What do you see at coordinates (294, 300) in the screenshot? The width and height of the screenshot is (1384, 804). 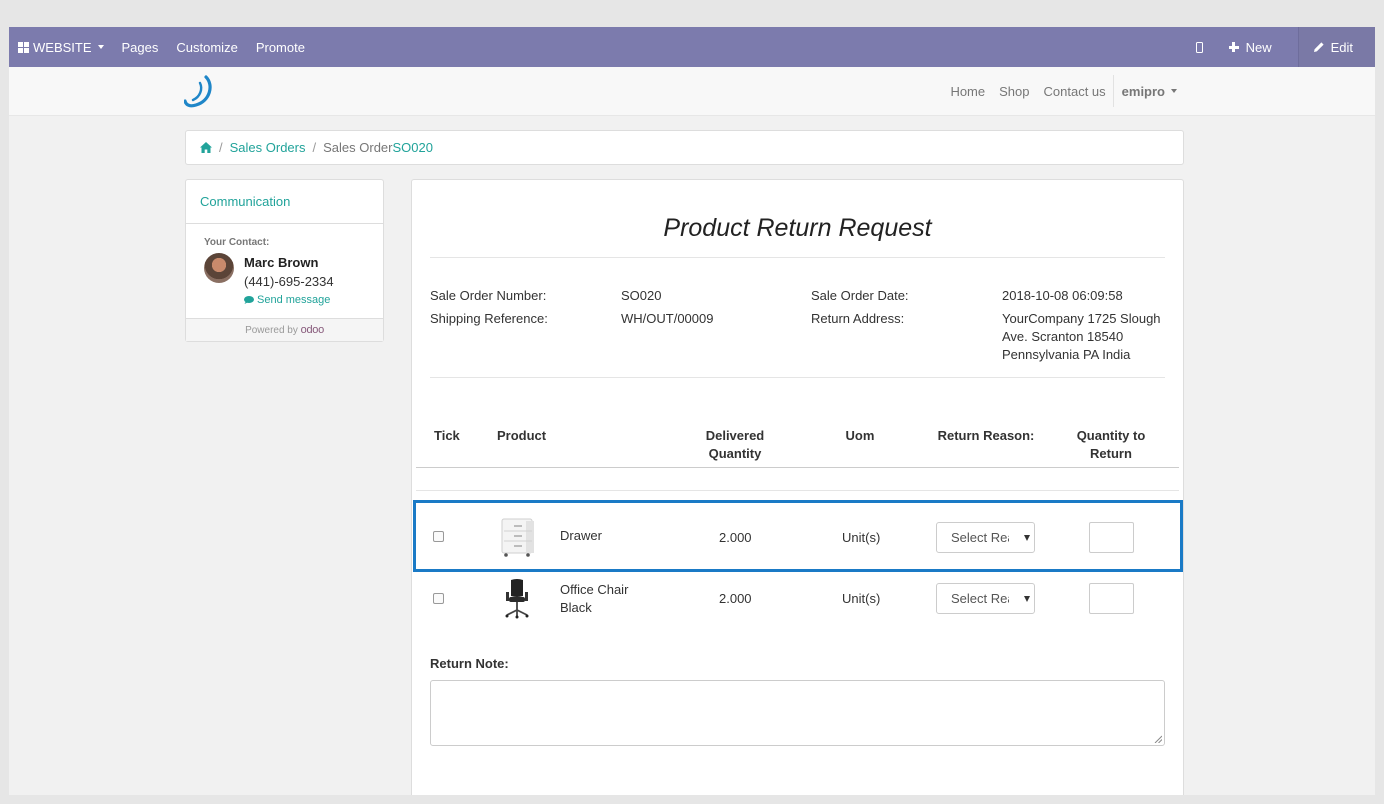 I see `send-message-label: Send message` at bounding box center [294, 300].